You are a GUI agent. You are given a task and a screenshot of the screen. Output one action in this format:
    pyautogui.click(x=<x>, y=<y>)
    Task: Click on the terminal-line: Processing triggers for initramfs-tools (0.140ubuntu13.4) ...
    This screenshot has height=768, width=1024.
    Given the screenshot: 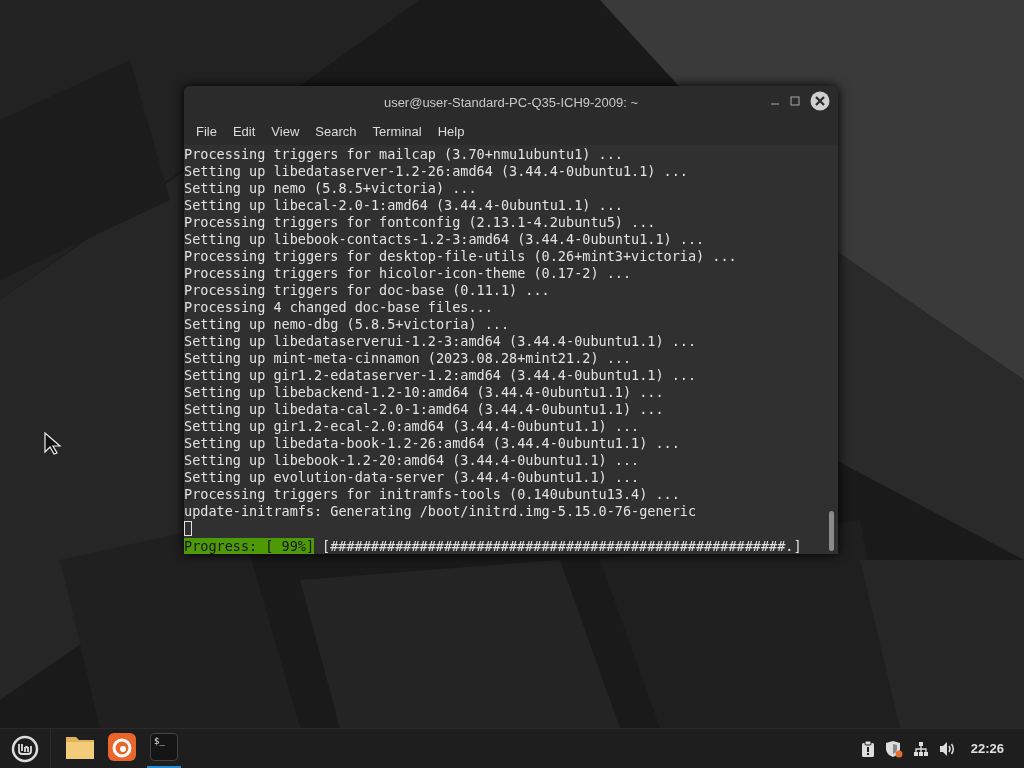 What is the action you would take?
    pyautogui.click(x=432, y=494)
    